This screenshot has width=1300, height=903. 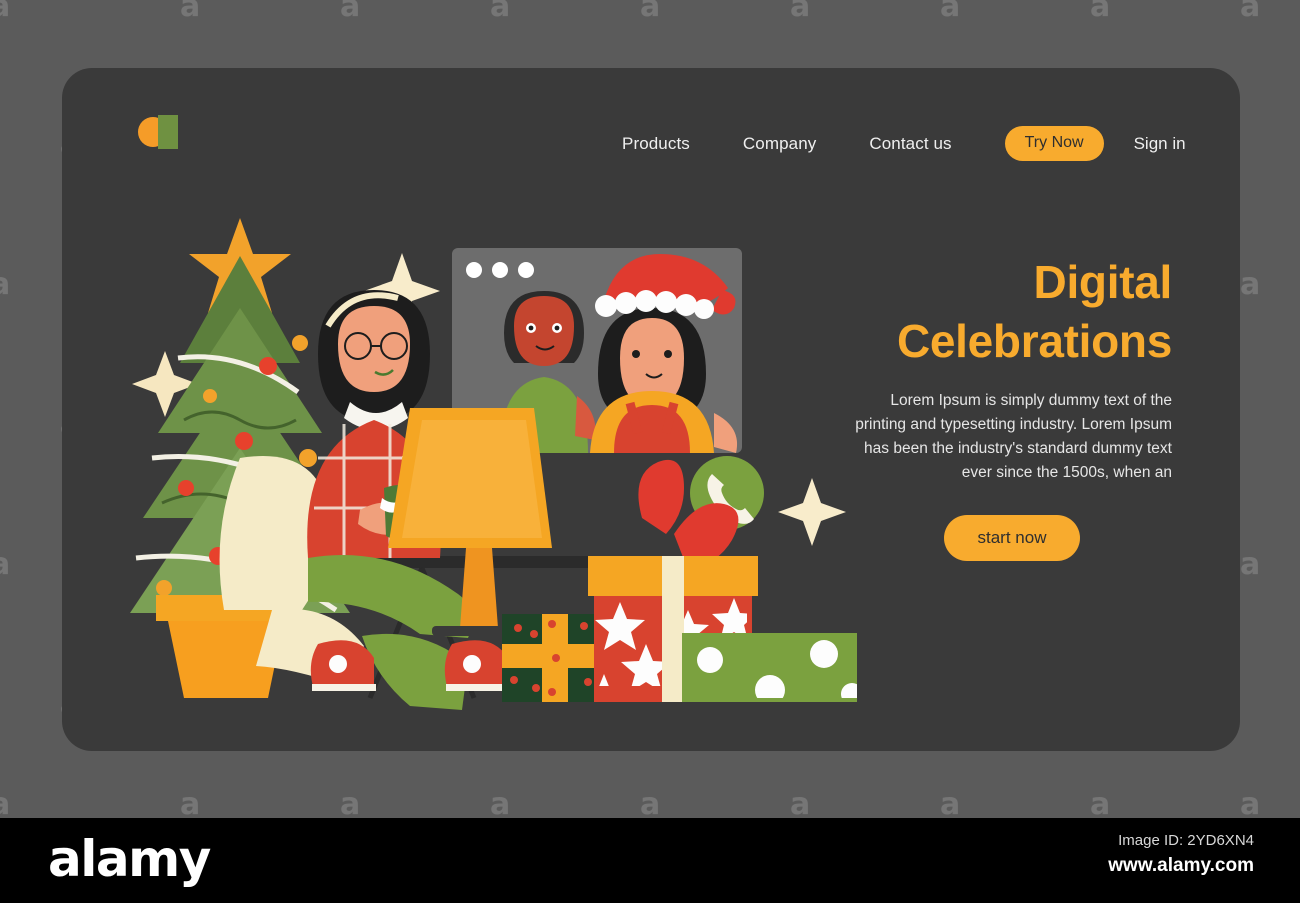 I want to click on nav-item-products: Products, so click(x=656, y=144).